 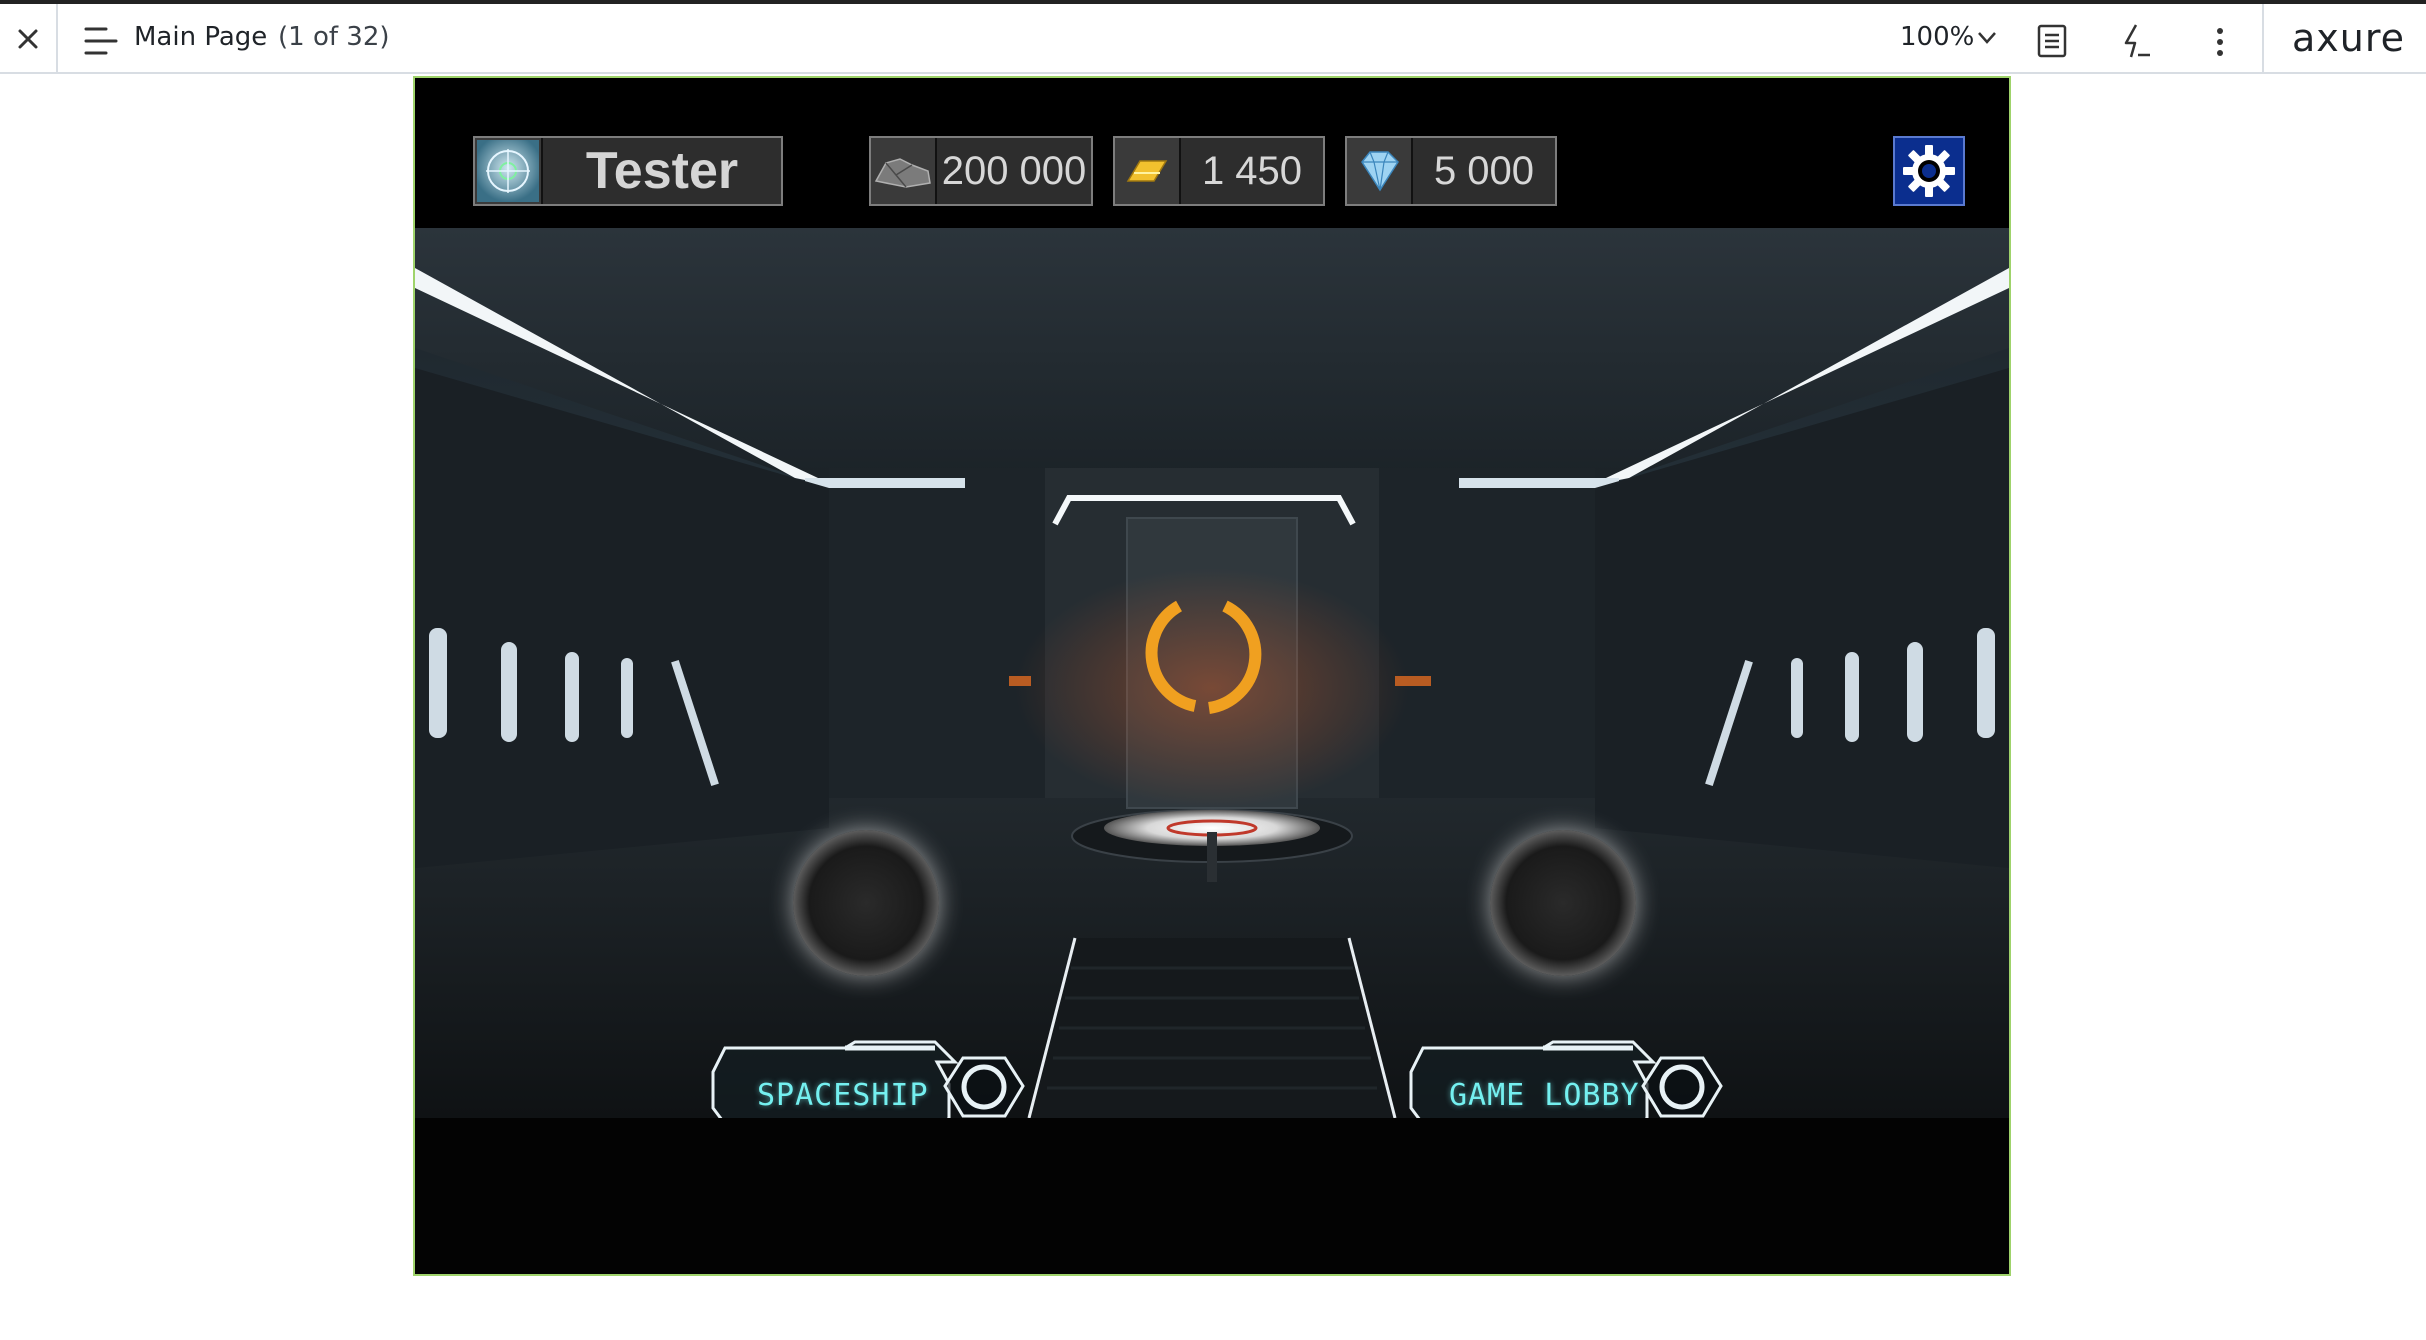 What do you see at coordinates (2349, 38) in the screenshot?
I see `axure-logo: axure` at bounding box center [2349, 38].